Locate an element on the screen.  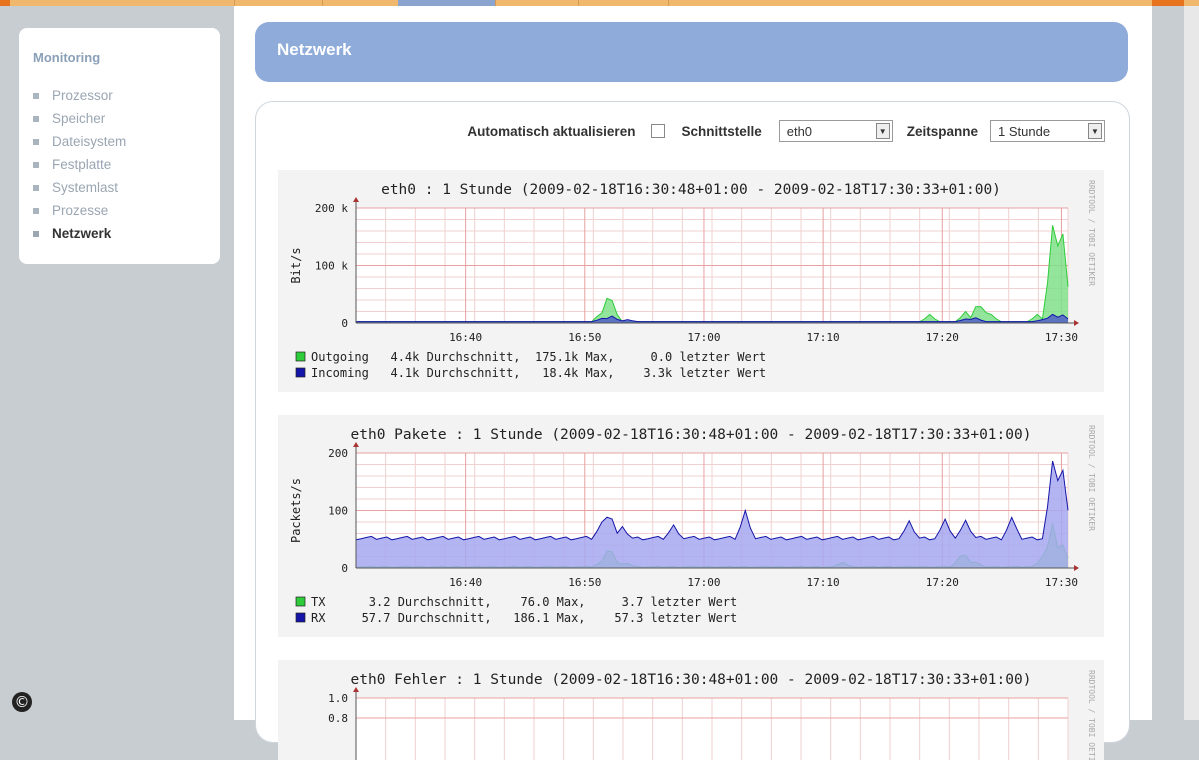
auto-refresh-label: Automatisch aktualisieren is located at coordinates (551, 131).